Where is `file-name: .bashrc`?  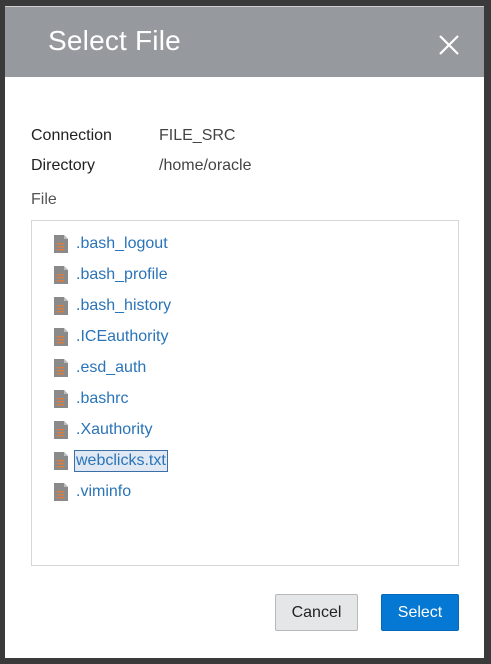
file-name: .bashrc is located at coordinates (102, 398).